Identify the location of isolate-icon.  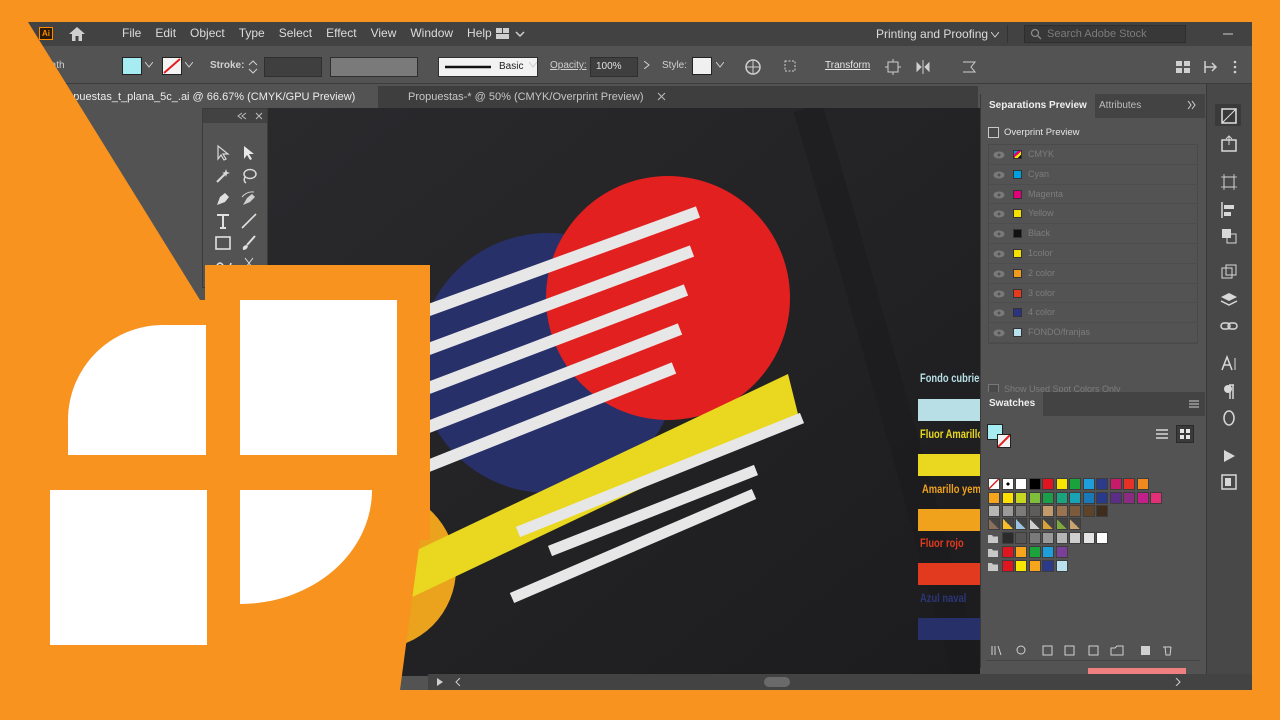
(969, 67).